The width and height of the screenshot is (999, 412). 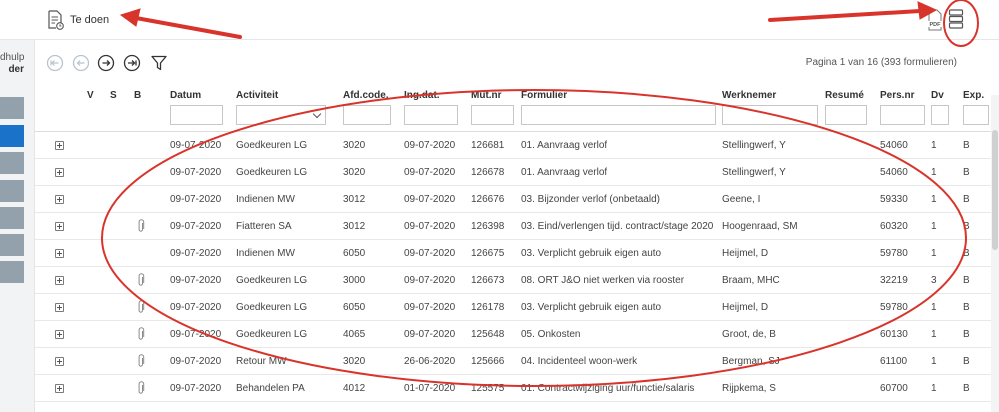 What do you see at coordinates (488, 307) in the screenshot?
I see `cell-mutnr: 126178` at bounding box center [488, 307].